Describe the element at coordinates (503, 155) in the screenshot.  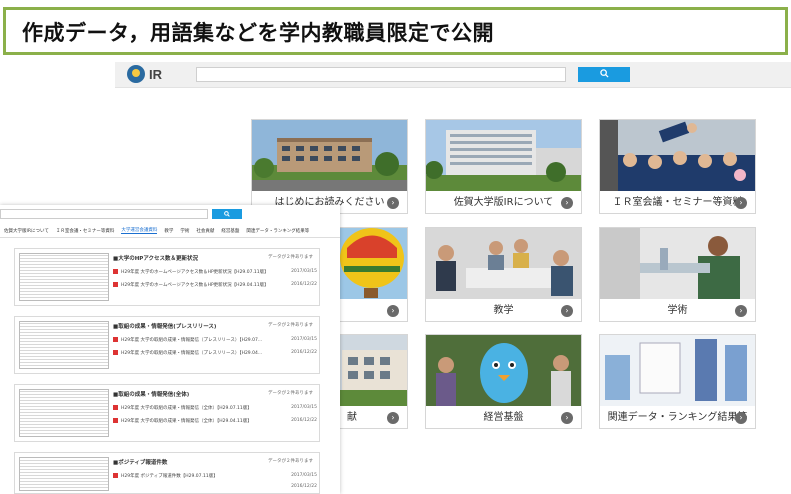
I see `tile-photo-modern-building` at that location.